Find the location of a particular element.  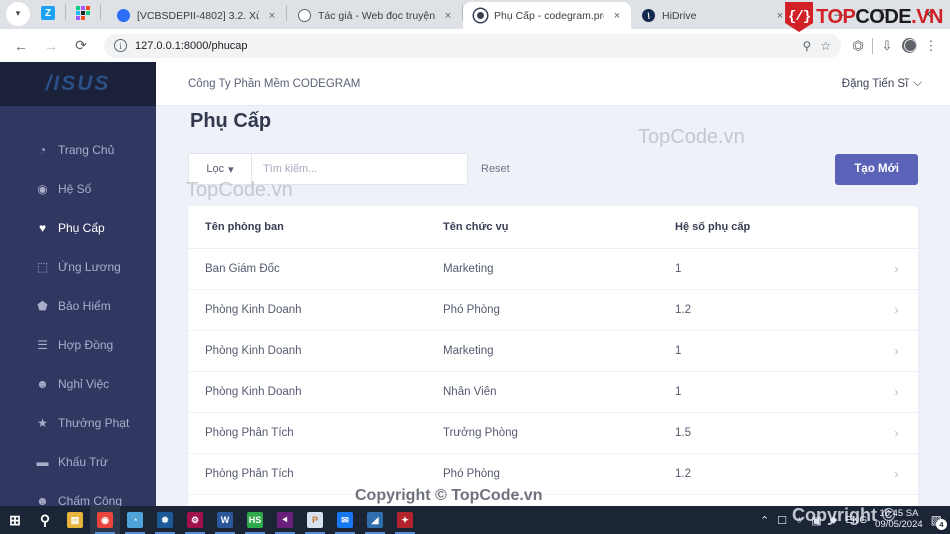

browser-tab-3: Phụ Cấp - codegram.pro × is located at coordinates (547, 15).